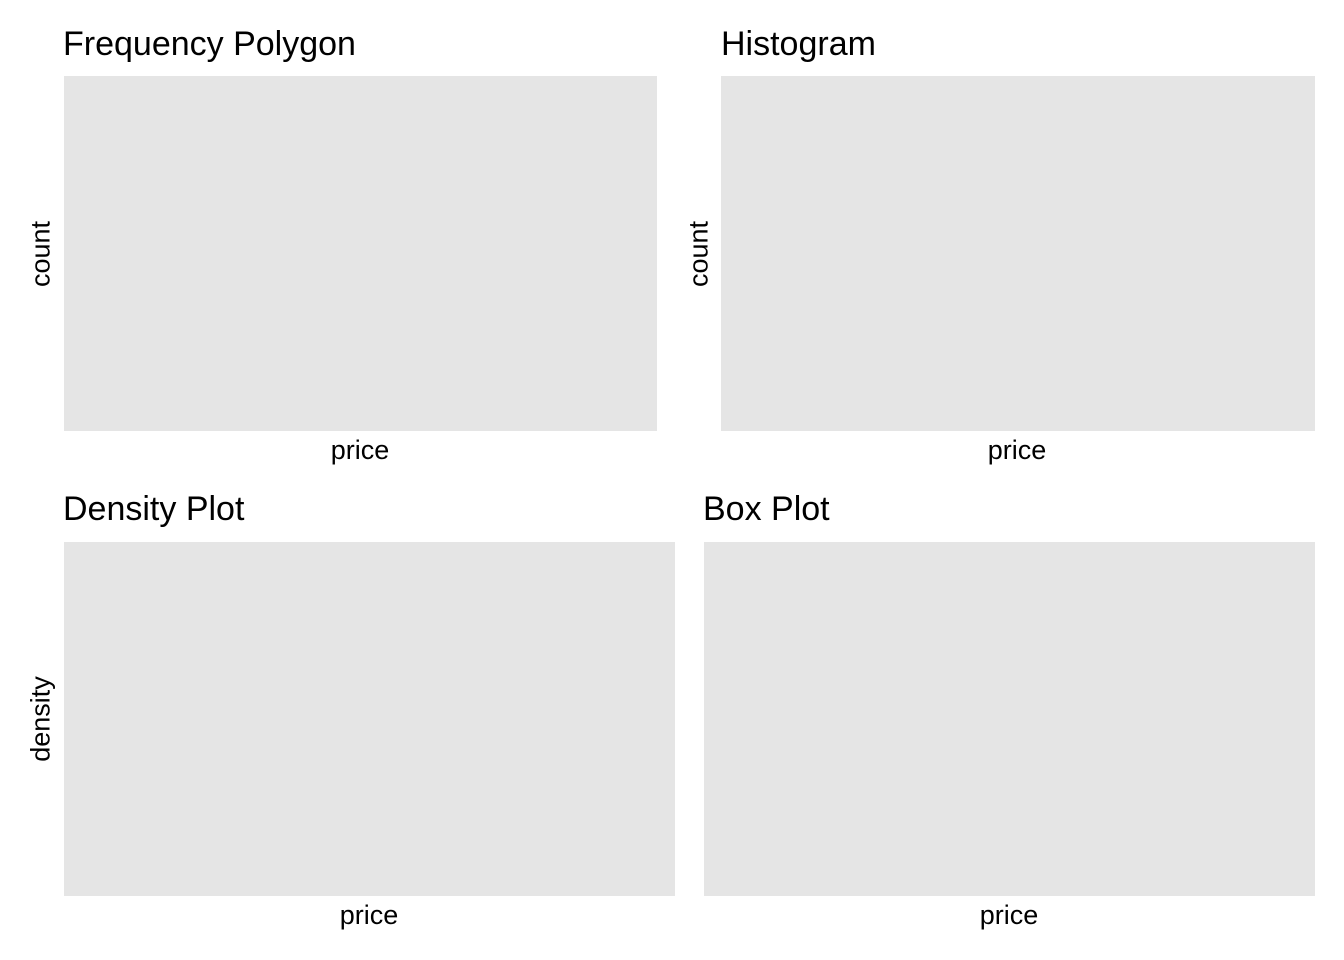 Image resolution: width=1344 pixels, height=960 pixels. Describe the element at coordinates (209, 44) in the screenshot. I see `frequency-polygon-title: Frequency Polygon` at that location.